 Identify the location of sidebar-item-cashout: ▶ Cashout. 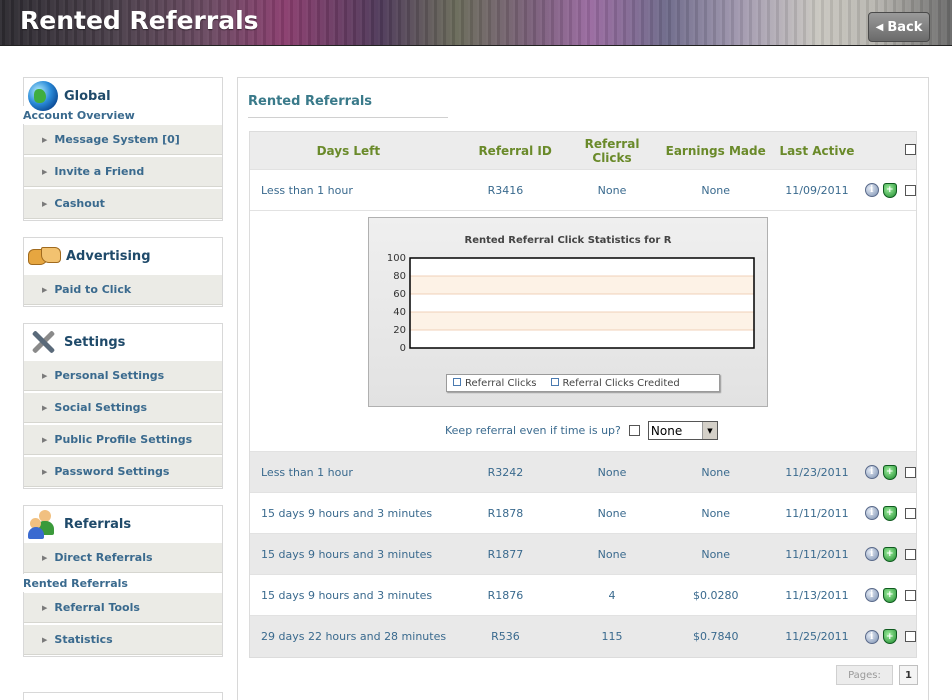
(123, 203).